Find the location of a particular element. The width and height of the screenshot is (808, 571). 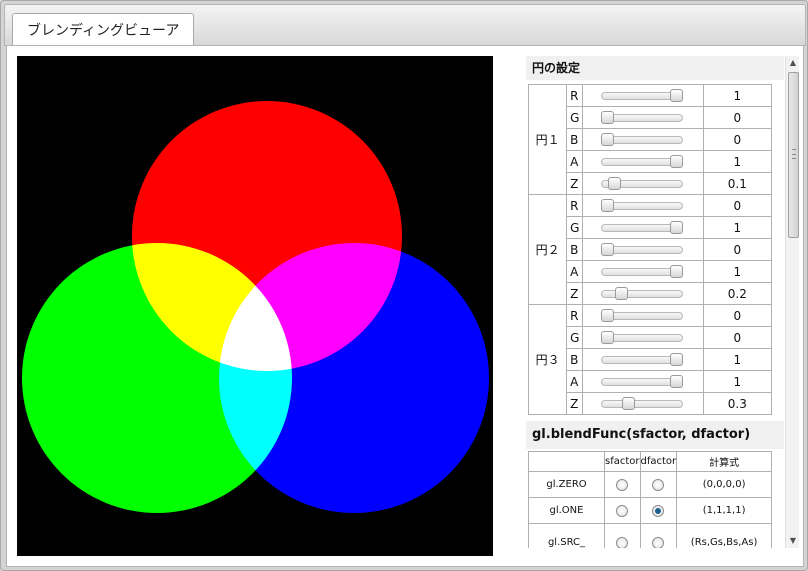

formula-cell: (Rs,Gs,Bs,As) is located at coordinates (724, 535).